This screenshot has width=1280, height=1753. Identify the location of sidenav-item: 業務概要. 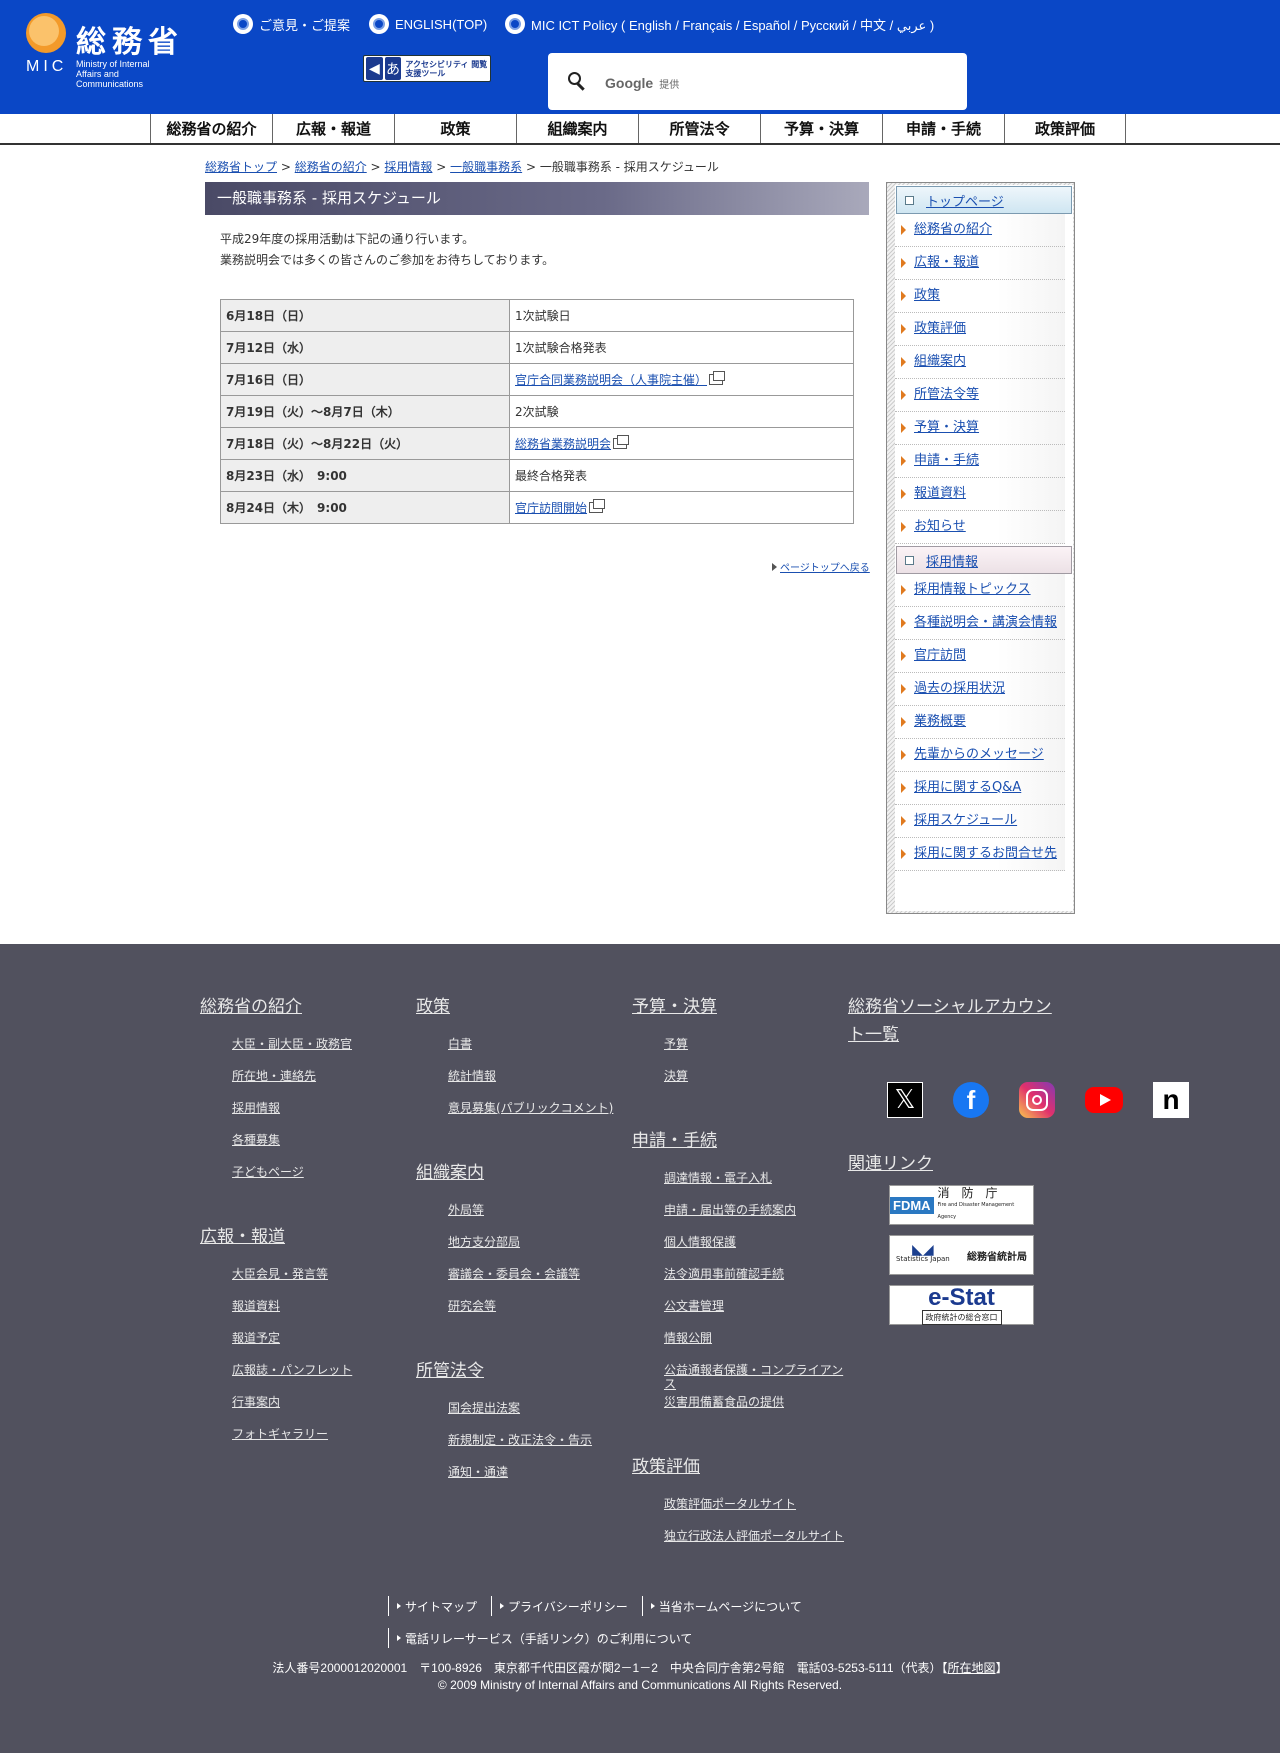
(980, 722).